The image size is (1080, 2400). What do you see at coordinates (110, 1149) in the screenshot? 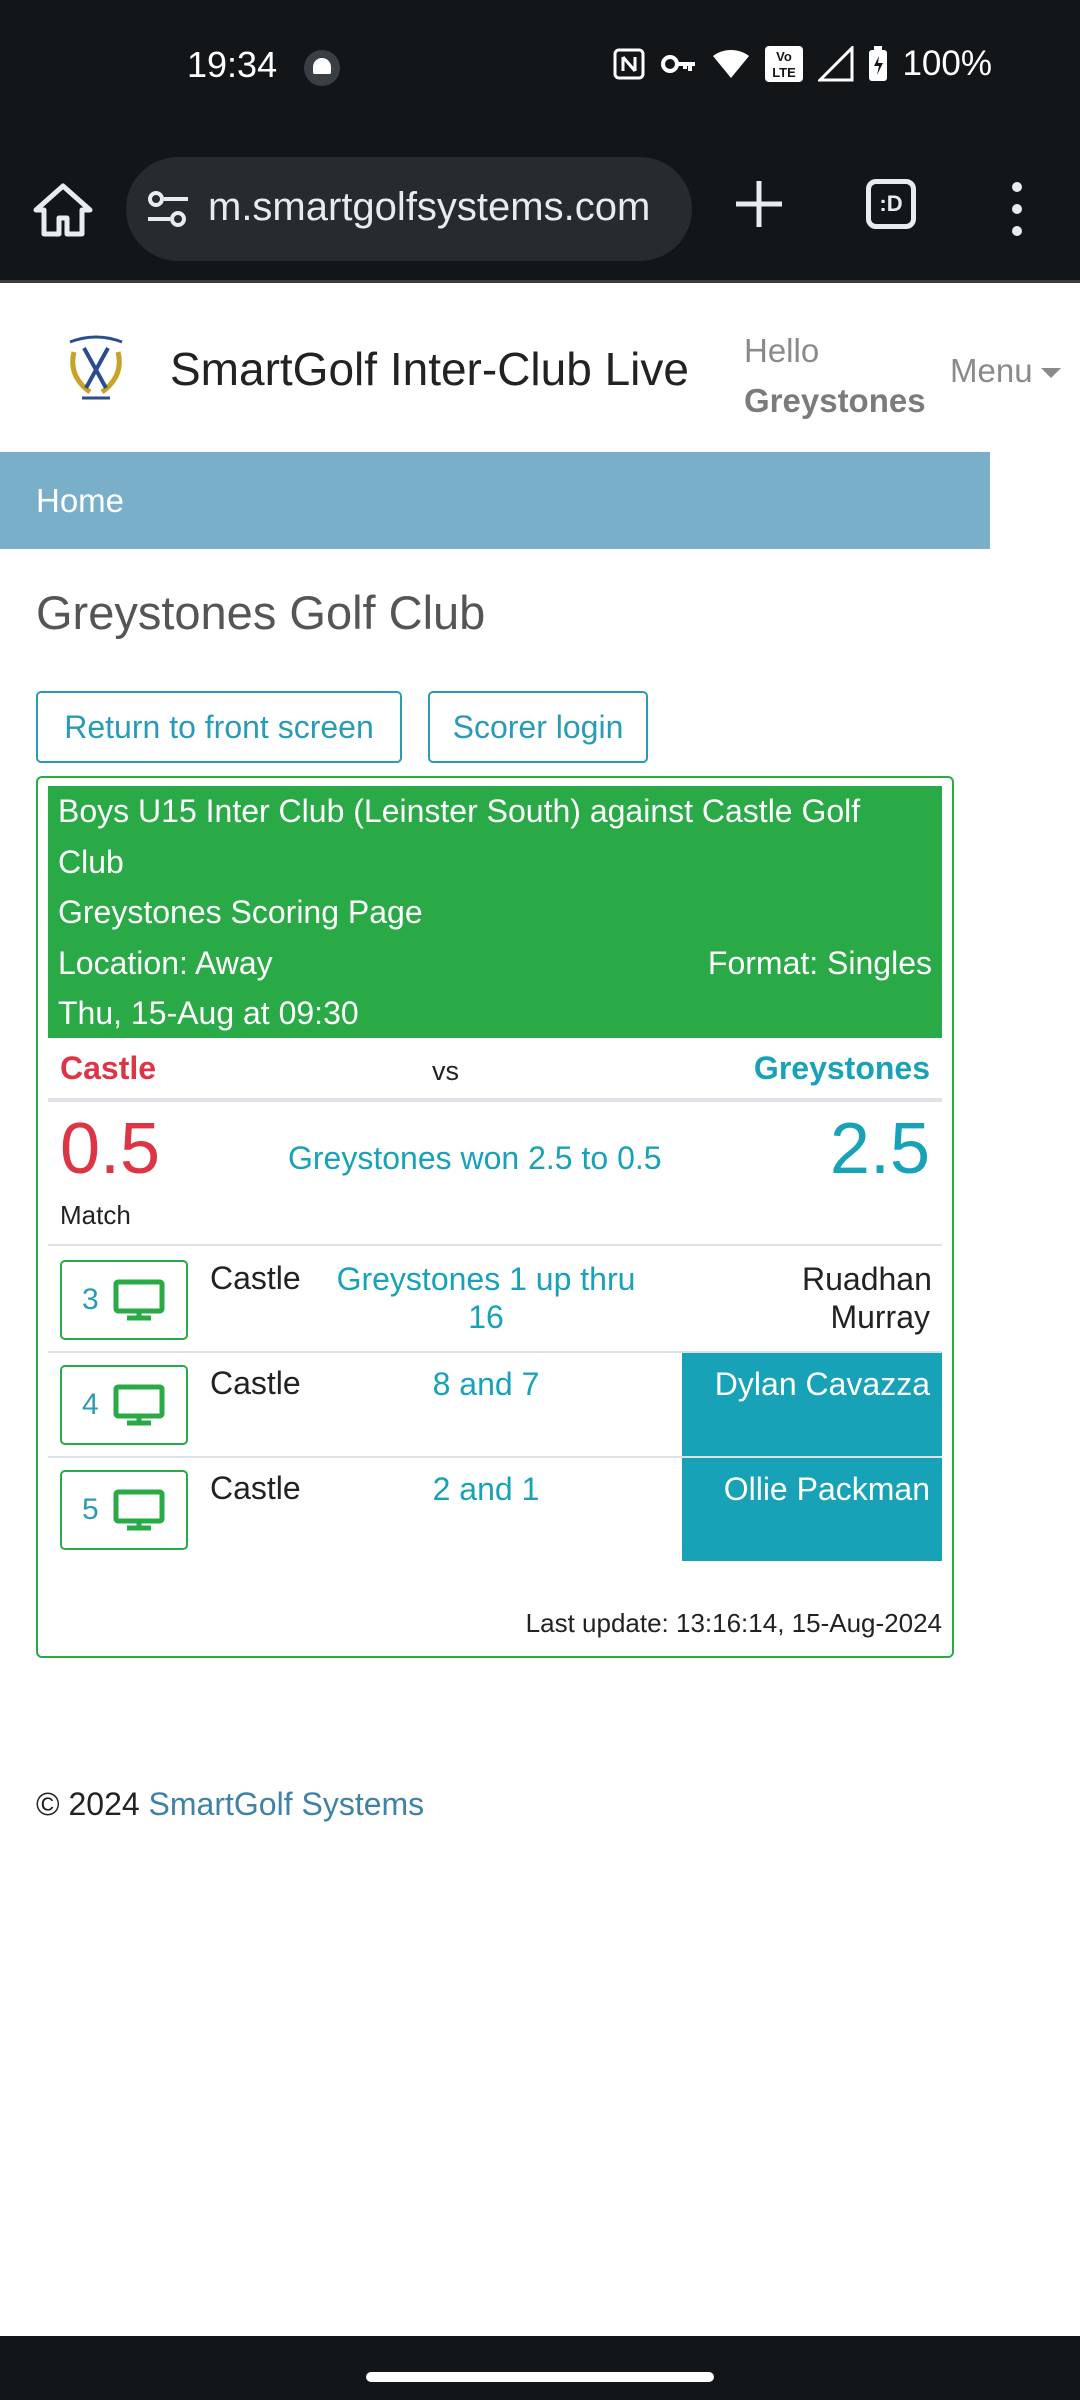
I see `score-left: 0.5` at bounding box center [110, 1149].